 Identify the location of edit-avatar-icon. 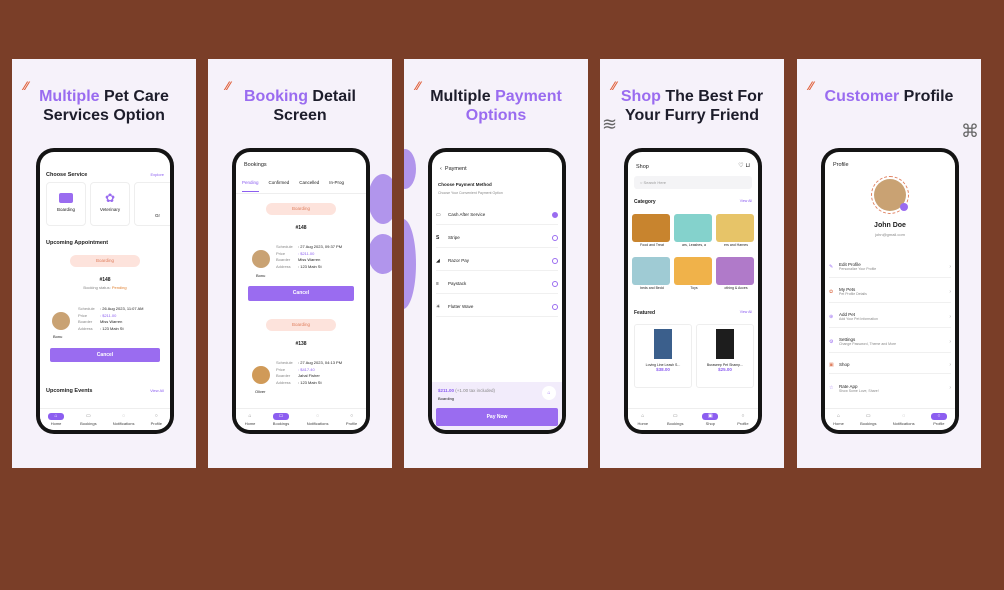
(904, 207).